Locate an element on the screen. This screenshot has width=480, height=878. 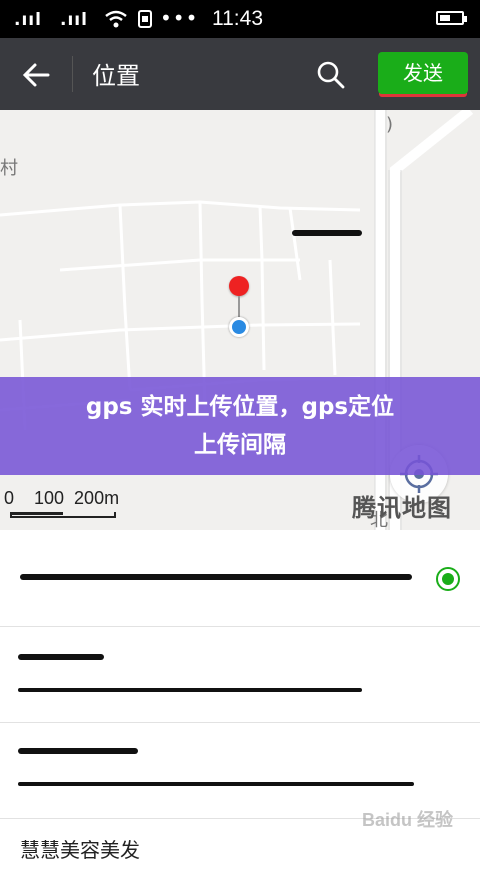
redacted-map-label is located at coordinates (327, 233).